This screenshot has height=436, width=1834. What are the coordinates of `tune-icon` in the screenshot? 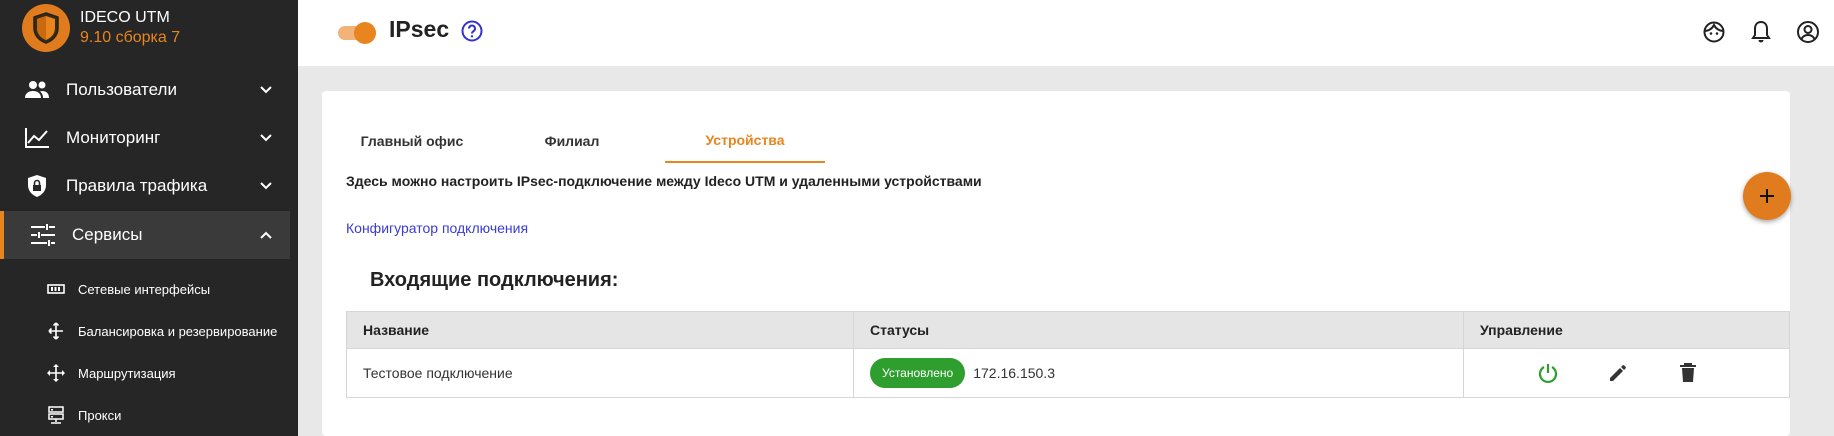 It's located at (43, 235).